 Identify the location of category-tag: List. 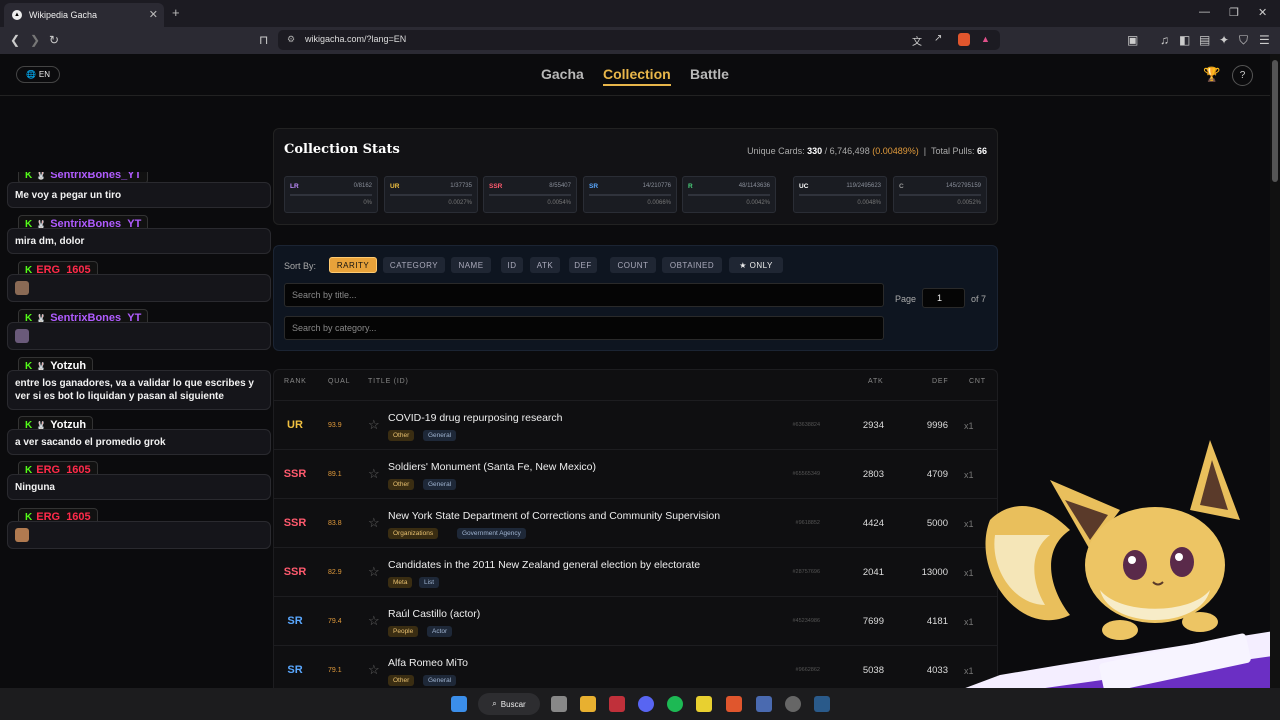
(429, 582).